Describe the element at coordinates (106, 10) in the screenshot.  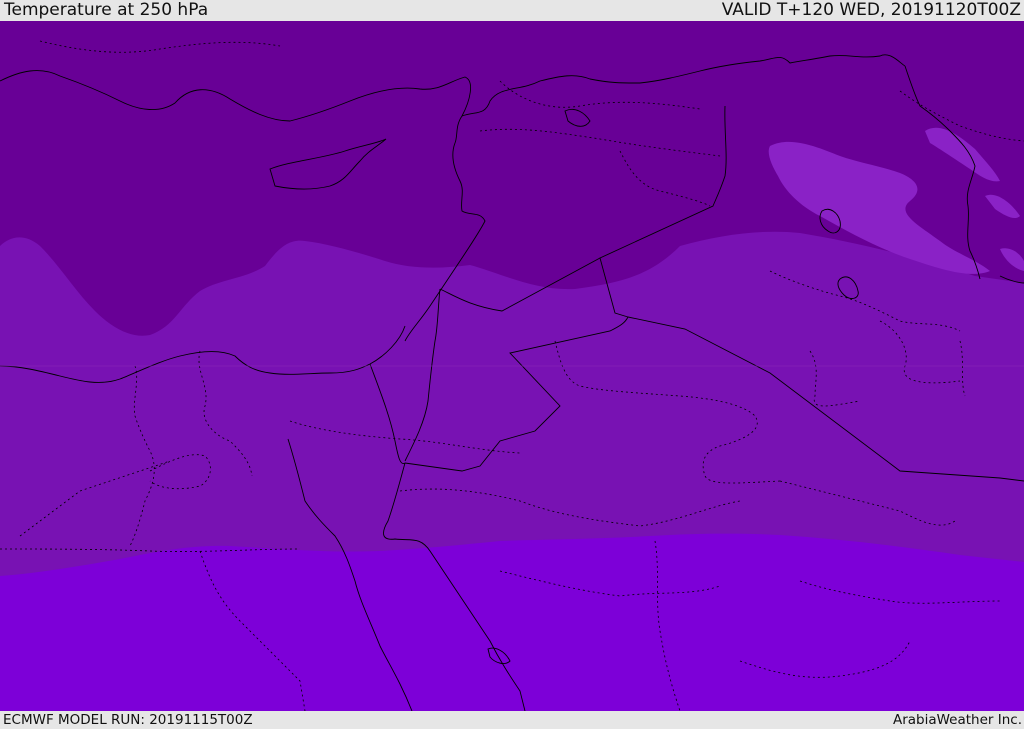
I see `map-title: Temperature at 250 hPa` at that location.